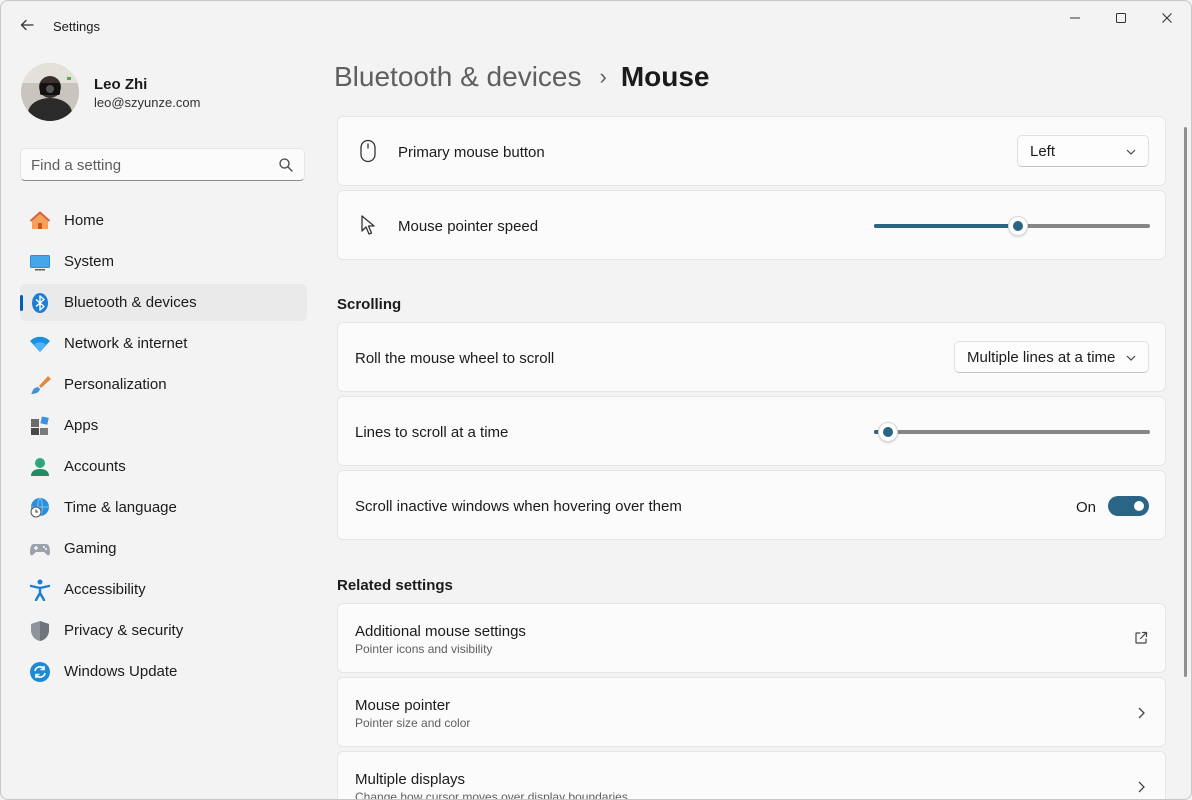 Image resolution: width=1192 pixels, height=800 pixels. What do you see at coordinates (151, 165) in the screenshot?
I see `search-input` at bounding box center [151, 165].